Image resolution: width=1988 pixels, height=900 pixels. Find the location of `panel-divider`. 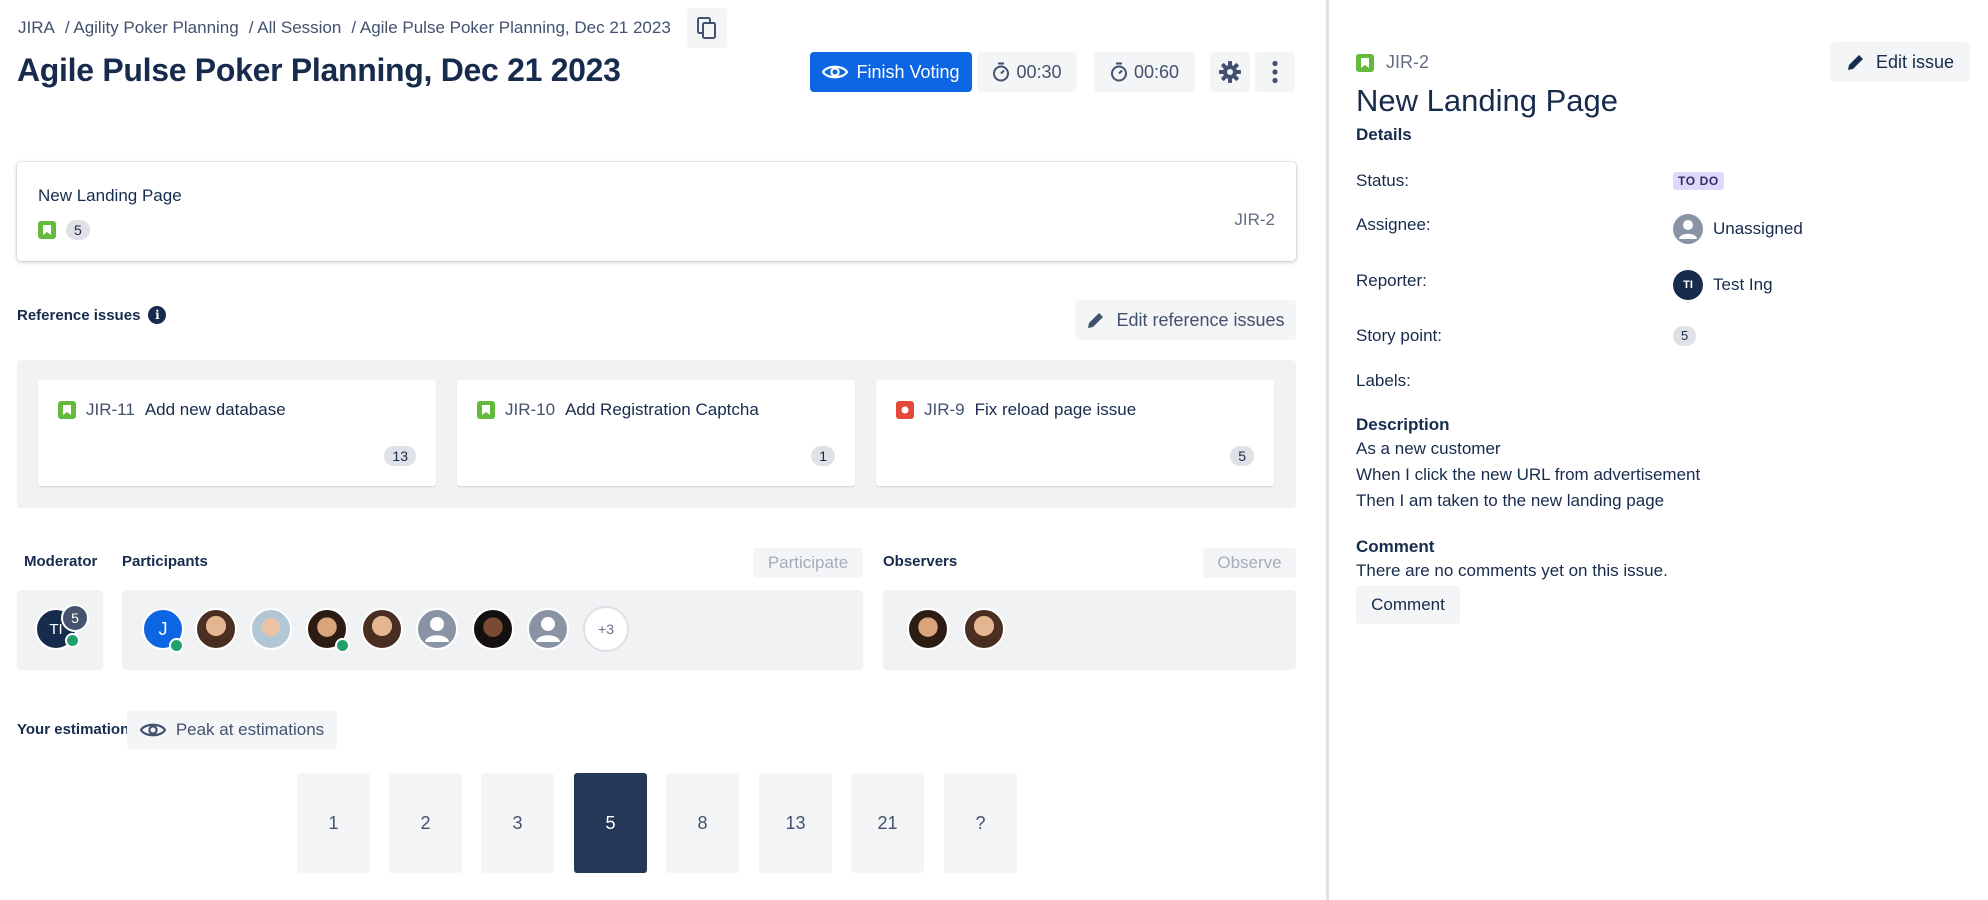

panel-divider is located at coordinates (1327, 450).